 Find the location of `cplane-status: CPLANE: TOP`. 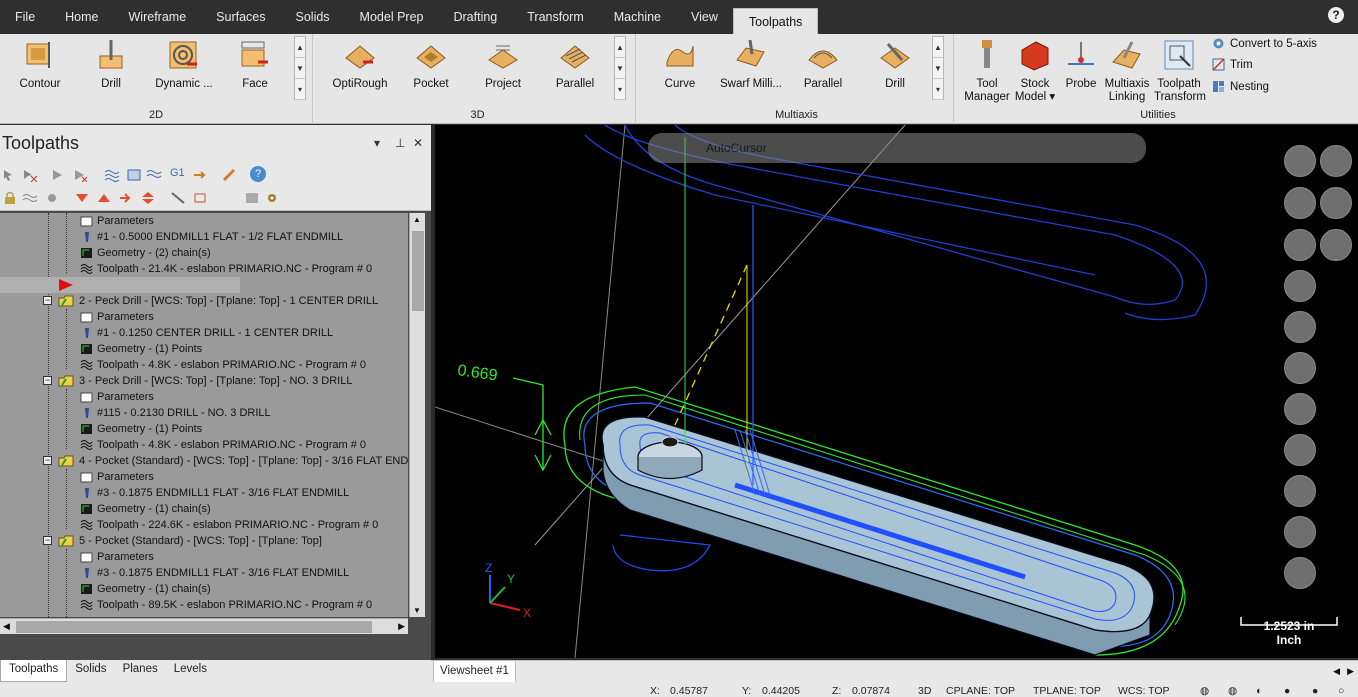

cplane-status: CPLANE: TOP is located at coordinates (980, 691).